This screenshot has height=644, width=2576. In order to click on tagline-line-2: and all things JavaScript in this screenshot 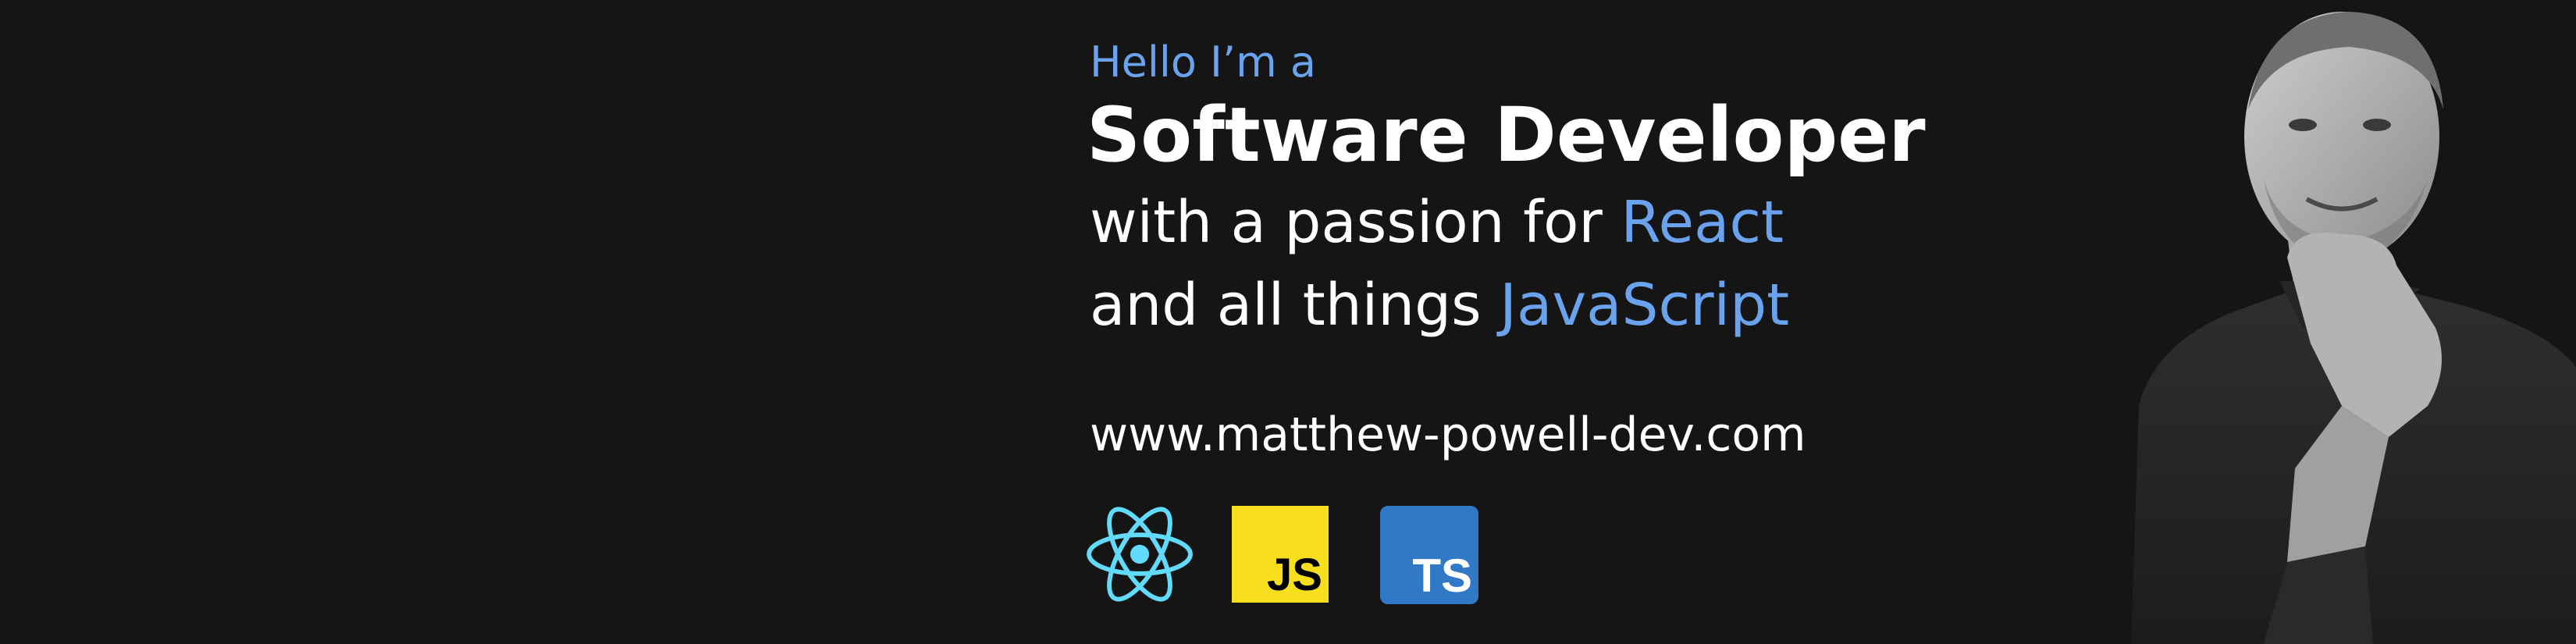, I will do `click(1439, 305)`.